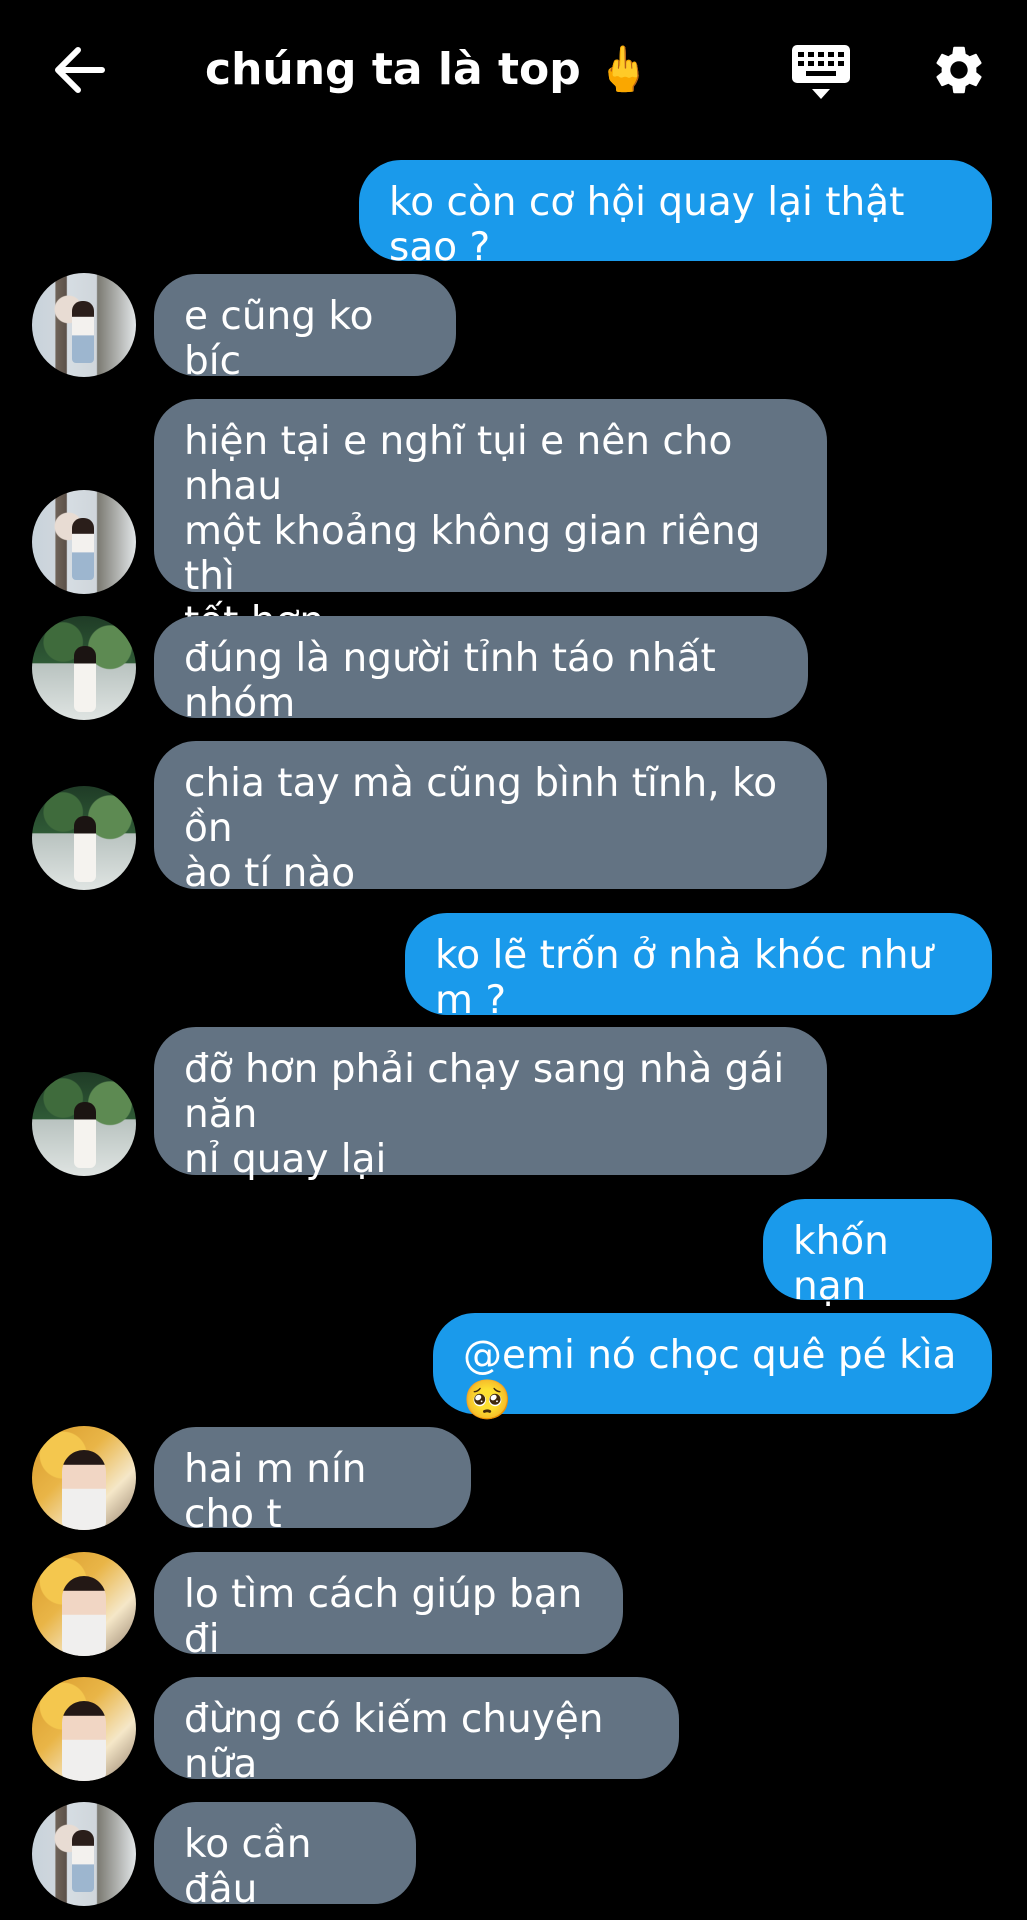 The width and height of the screenshot is (1027, 1920). What do you see at coordinates (312, 1482) in the screenshot?
I see `message-bubble-incoming: hai m nín cho t` at bounding box center [312, 1482].